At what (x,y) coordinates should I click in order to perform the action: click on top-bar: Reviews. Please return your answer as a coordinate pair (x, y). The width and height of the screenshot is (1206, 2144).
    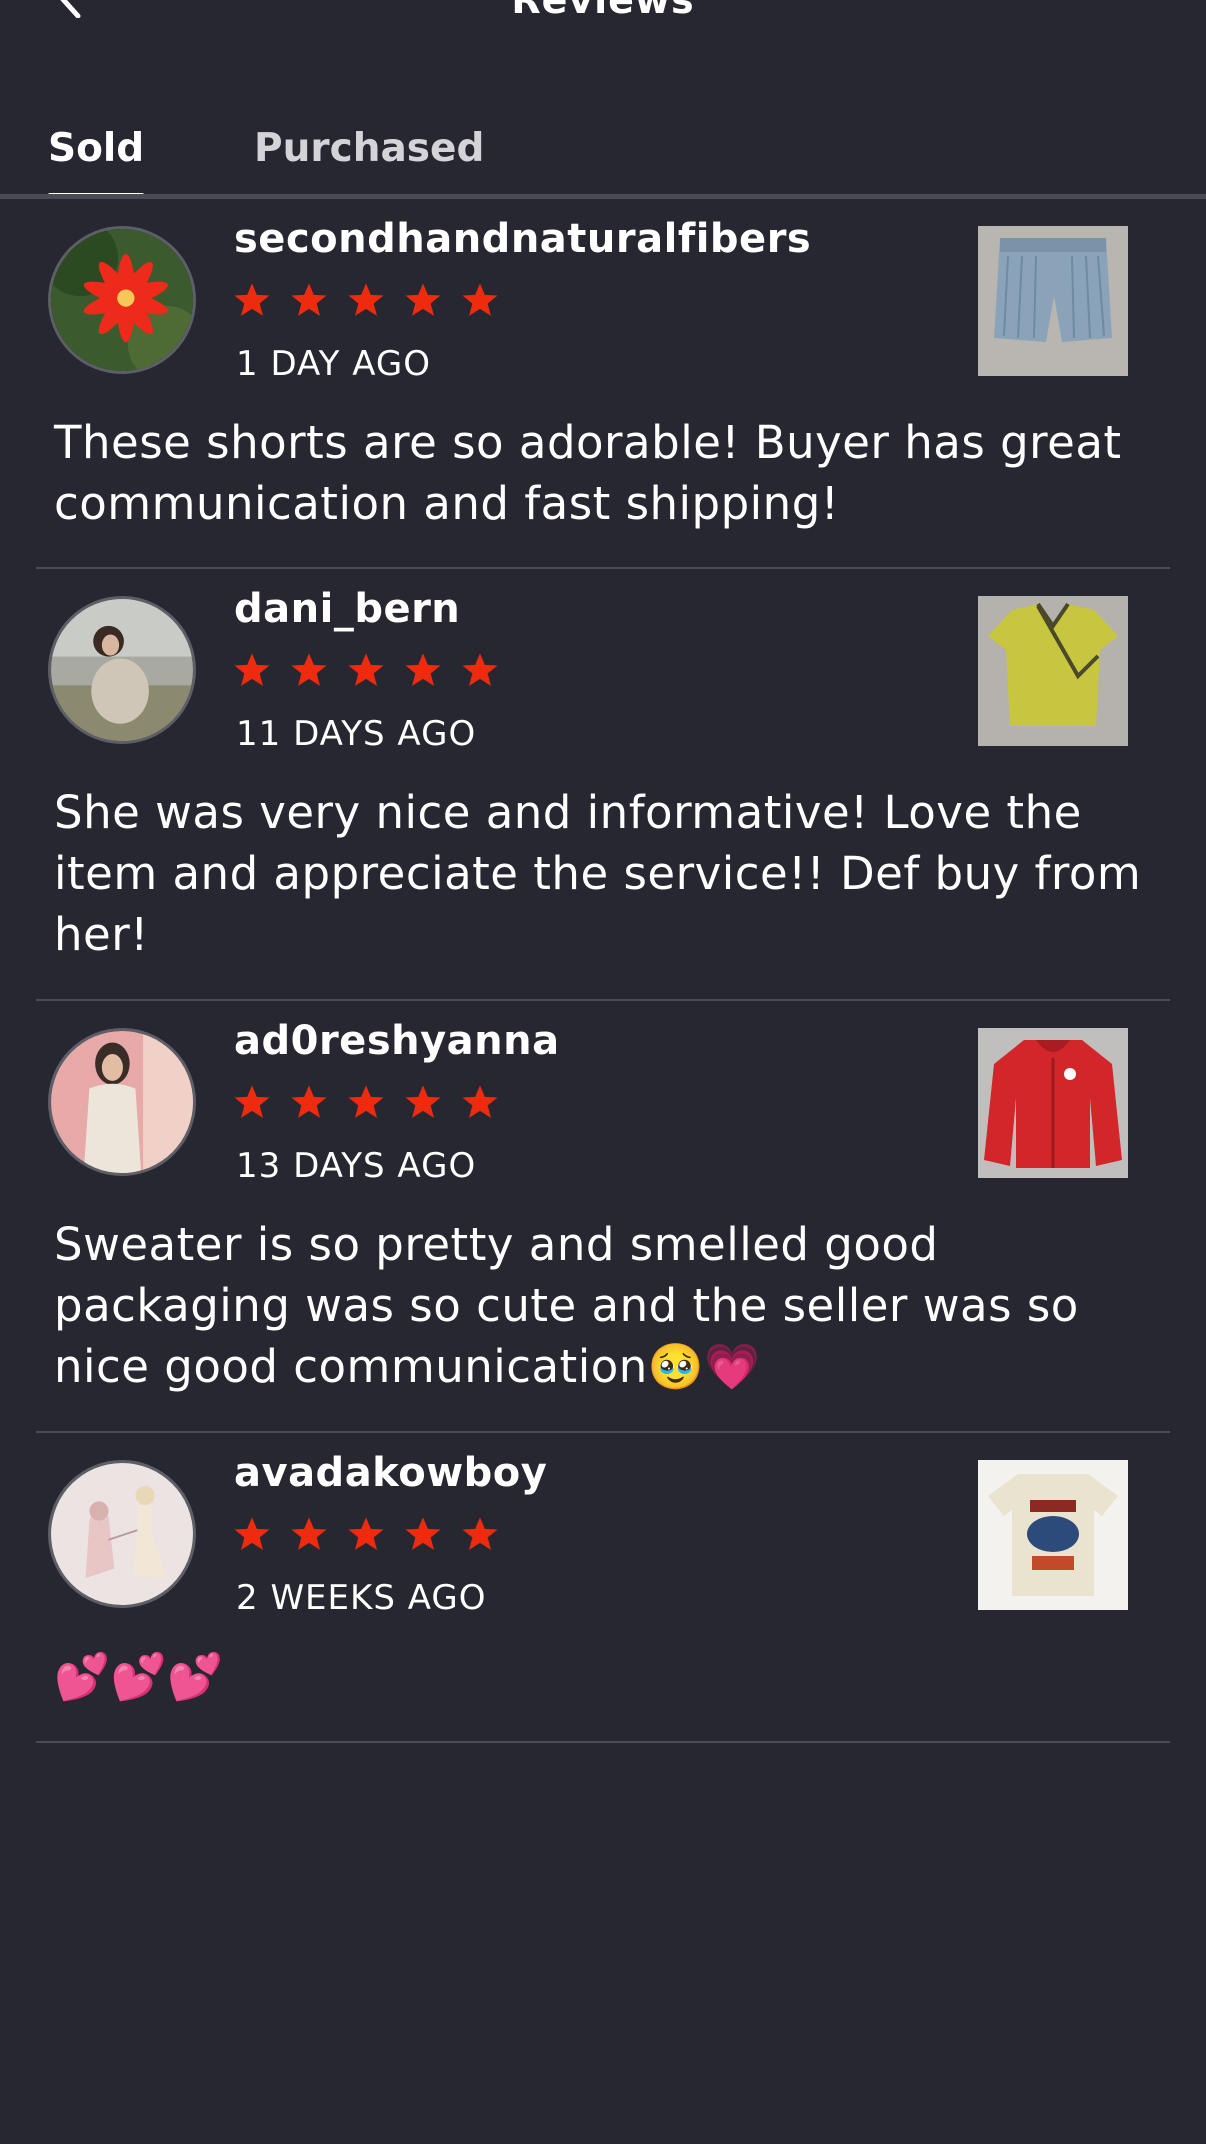
    Looking at the image, I should click on (603, 20).